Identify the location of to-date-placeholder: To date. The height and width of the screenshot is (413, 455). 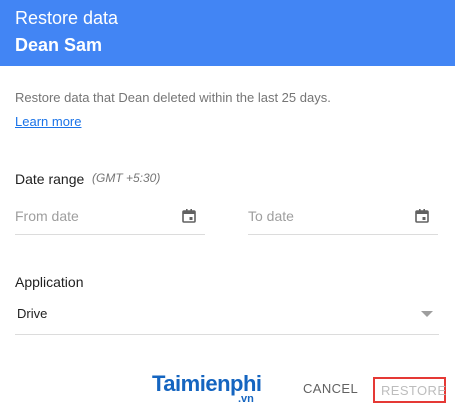
(271, 216).